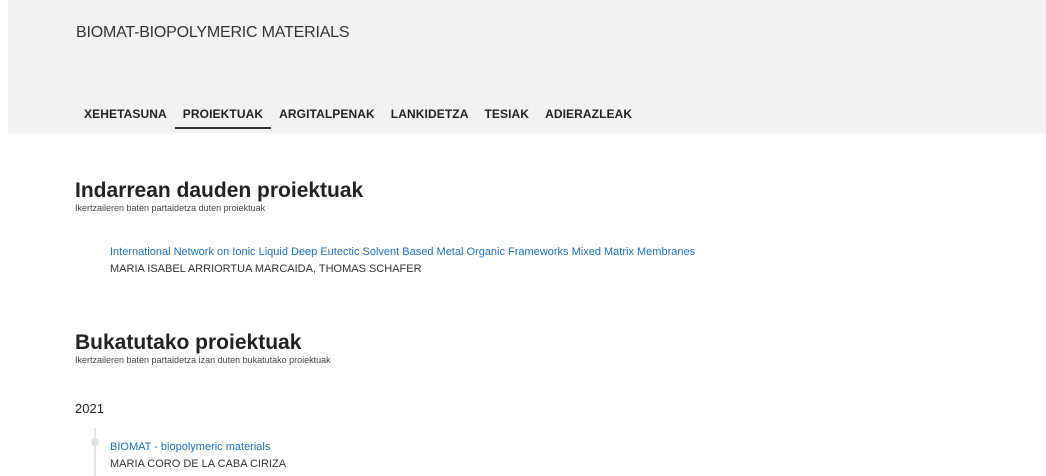  I want to click on tab-argitalpenak: ARGITALPENAK, so click(327, 118).